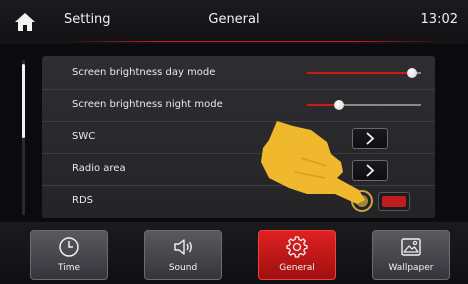  What do you see at coordinates (255, 41) in the screenshot?
I see `header-divider` at bounding box center [255, 41].